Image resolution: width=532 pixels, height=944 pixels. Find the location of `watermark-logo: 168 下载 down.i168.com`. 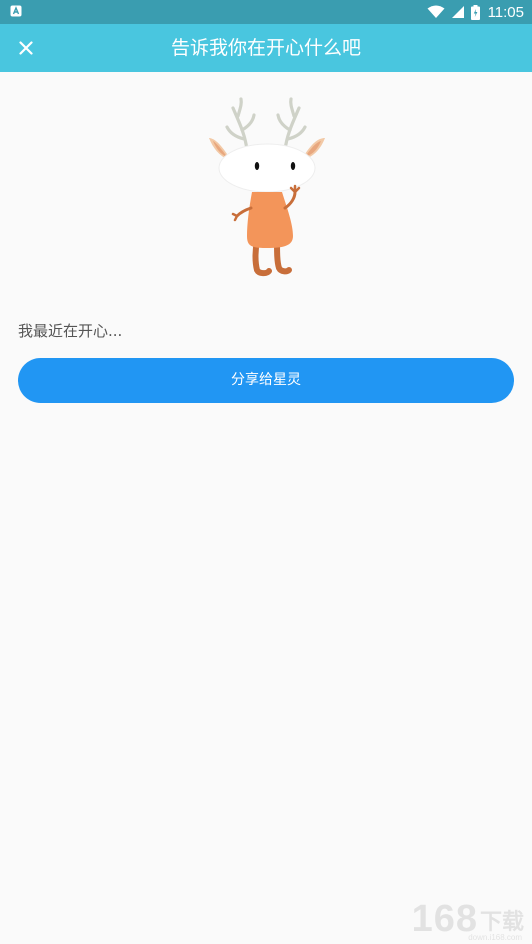

watermark-logo: 168 下载 down.i168.com is located at coordinates (468, 921).